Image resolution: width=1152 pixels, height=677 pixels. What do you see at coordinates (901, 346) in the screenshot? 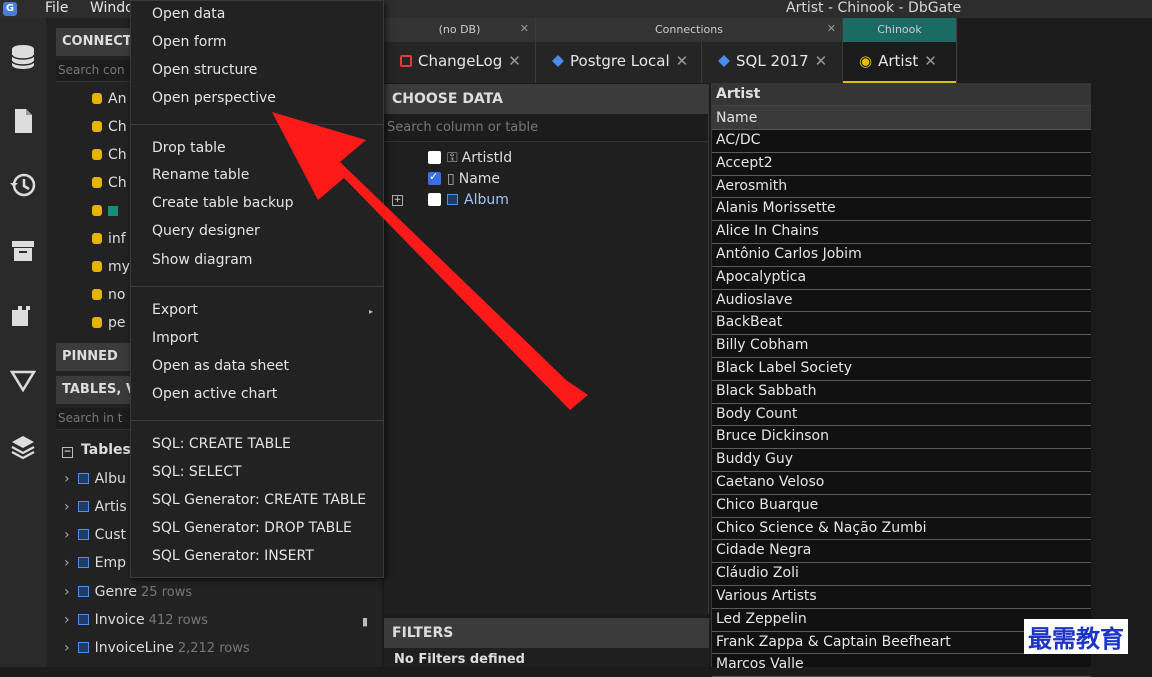
I see `grid-row: Billy Cobham` at bounding box center [901, 346].